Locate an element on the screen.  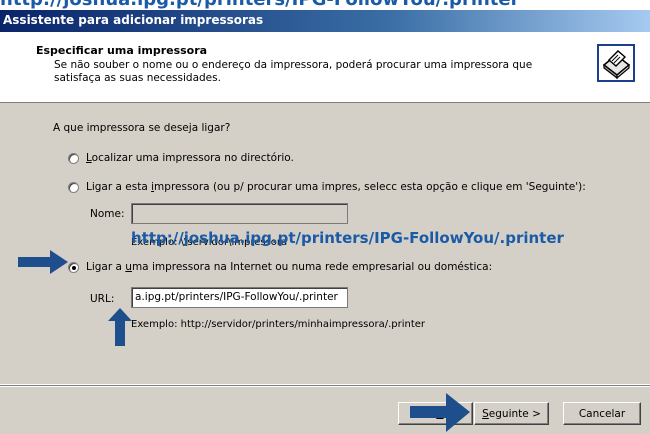
url-input: a.ipg.pt/printers/IPG-FollowYou/.printer is located at coordinates (239, 297).